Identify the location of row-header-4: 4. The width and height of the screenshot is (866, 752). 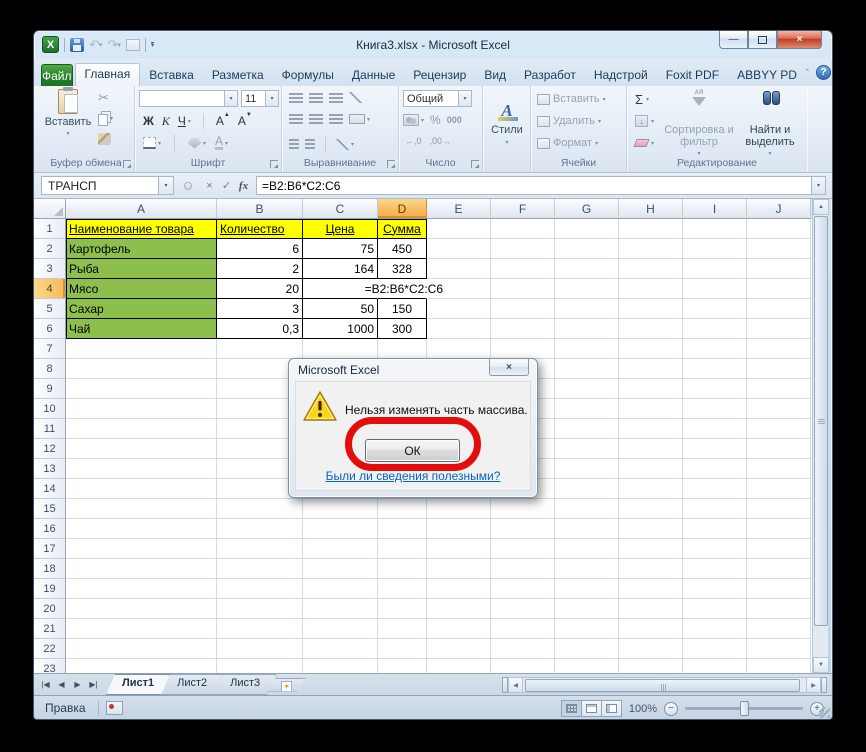
(50, 289).